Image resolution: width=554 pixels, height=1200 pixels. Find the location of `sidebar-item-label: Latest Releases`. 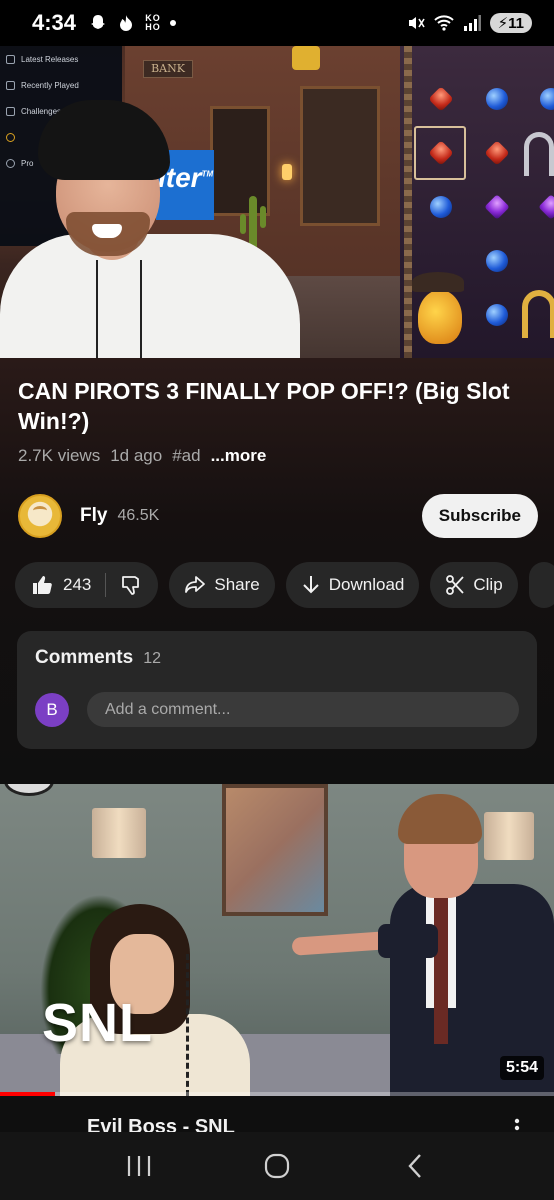

sidebar-item-label: Latest Releases is located at coordinates (50, 59).